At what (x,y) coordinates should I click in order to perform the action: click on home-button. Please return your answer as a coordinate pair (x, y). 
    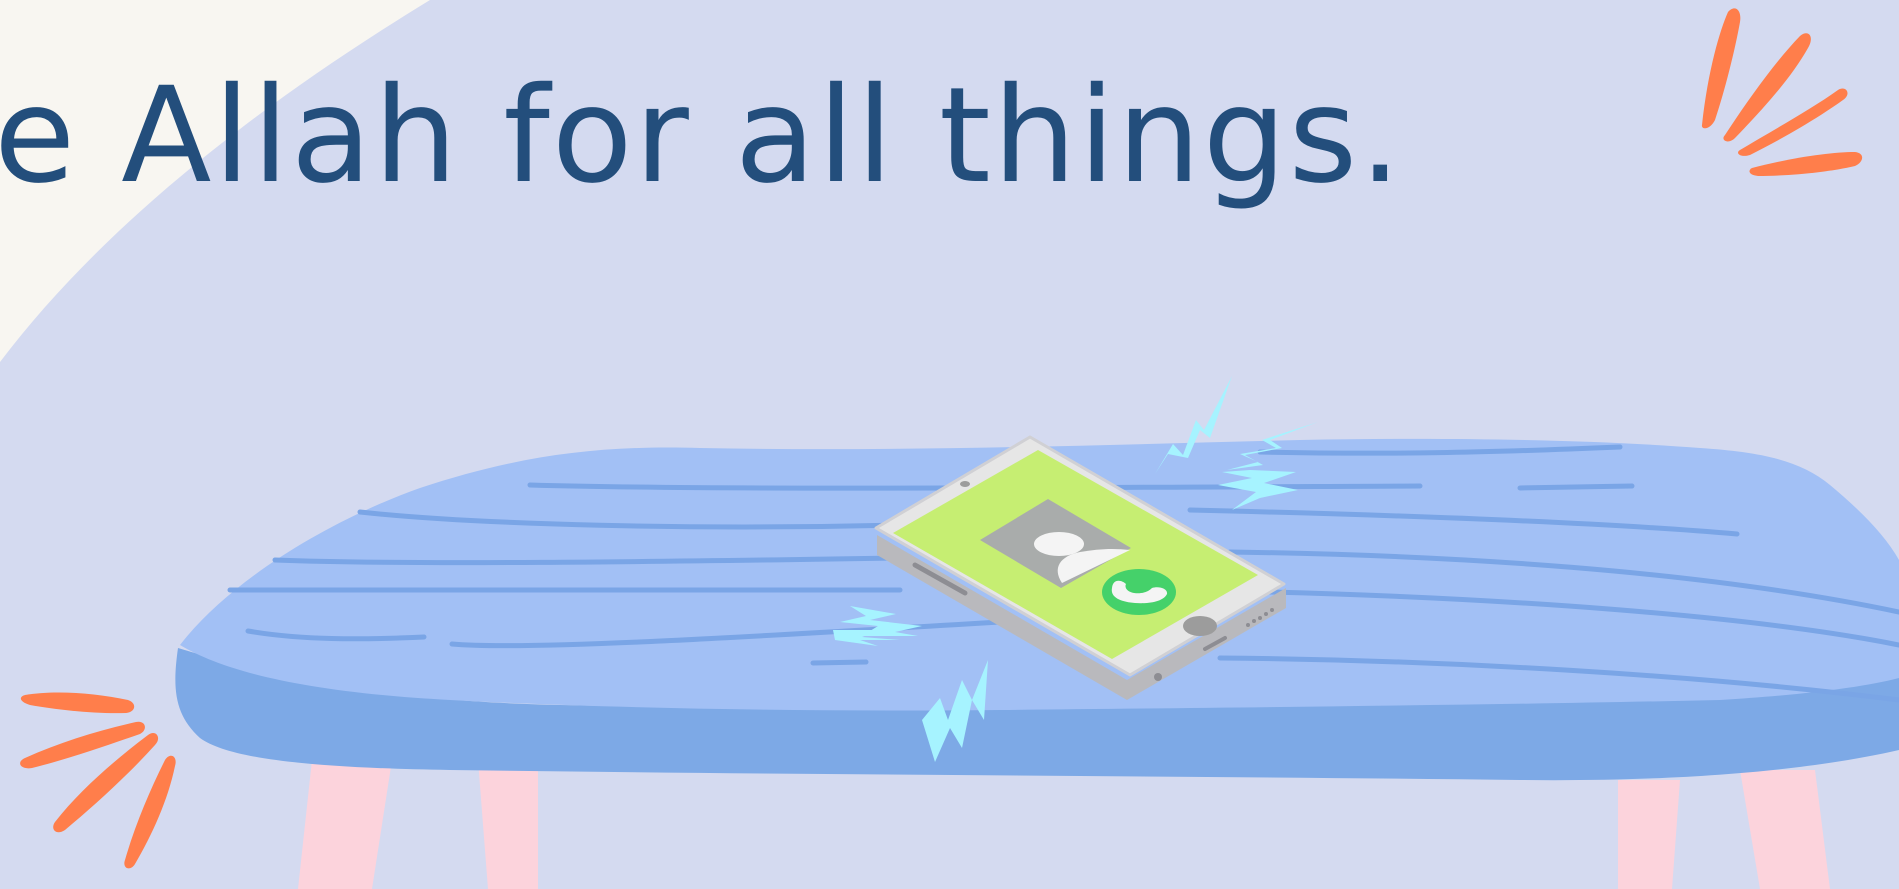
    Looking at the image, I should click on (1200, 626).